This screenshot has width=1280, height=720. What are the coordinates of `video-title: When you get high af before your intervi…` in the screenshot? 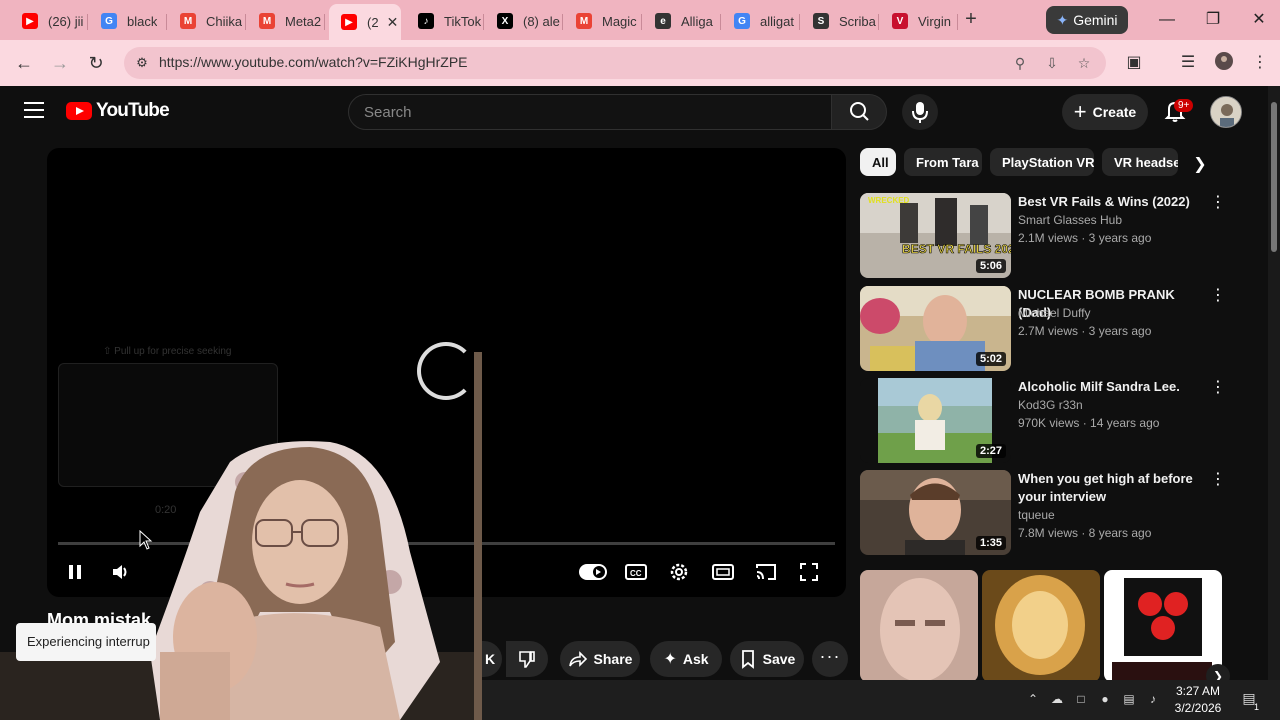 It's located at (1108, 488).